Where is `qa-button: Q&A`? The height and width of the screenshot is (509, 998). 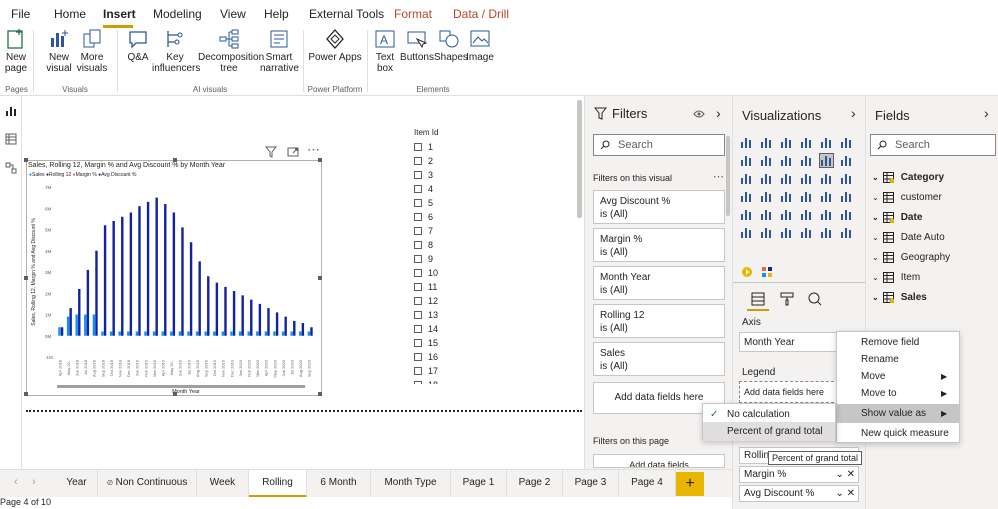
qa-button: Q&A is located at coordinates (138, 45).